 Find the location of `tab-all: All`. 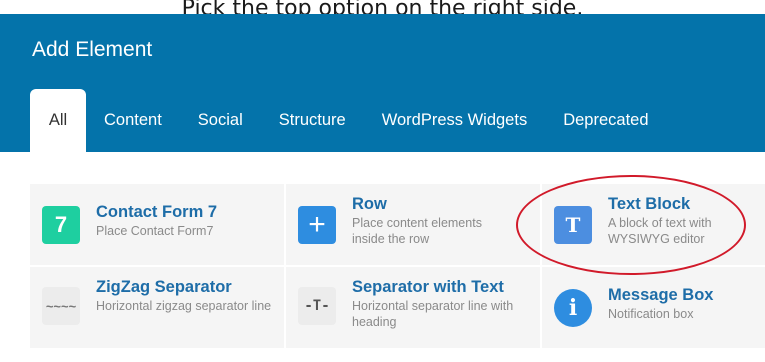

tab-all: All is located at coordinates (58, 120).